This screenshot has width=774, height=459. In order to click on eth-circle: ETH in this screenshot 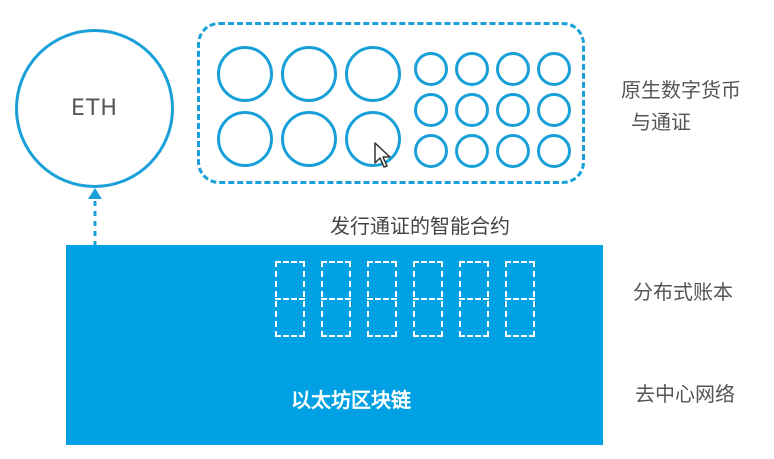, I will do `click(94, 108)`.